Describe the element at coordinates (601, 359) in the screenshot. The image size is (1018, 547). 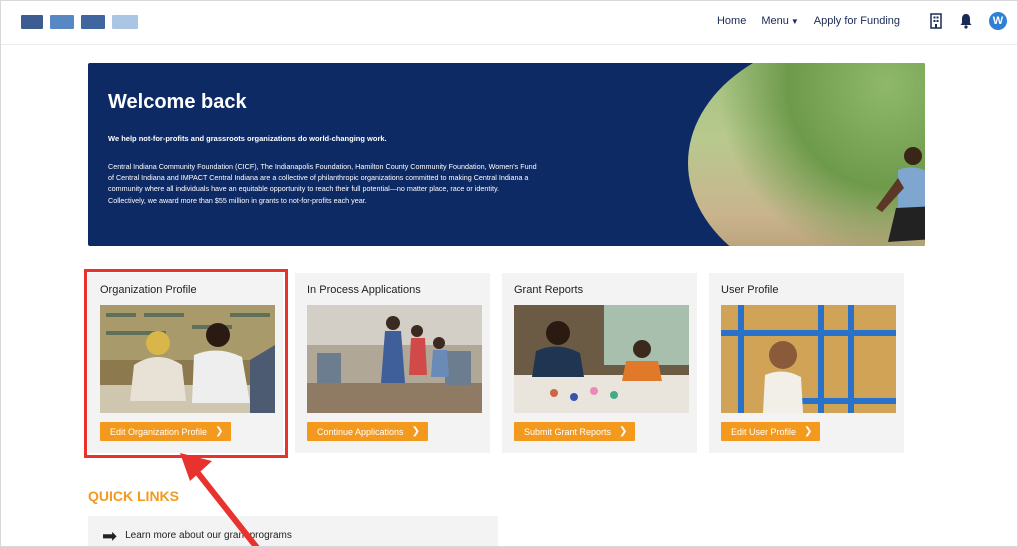
I see `card-photo-grant-reports` at that location.